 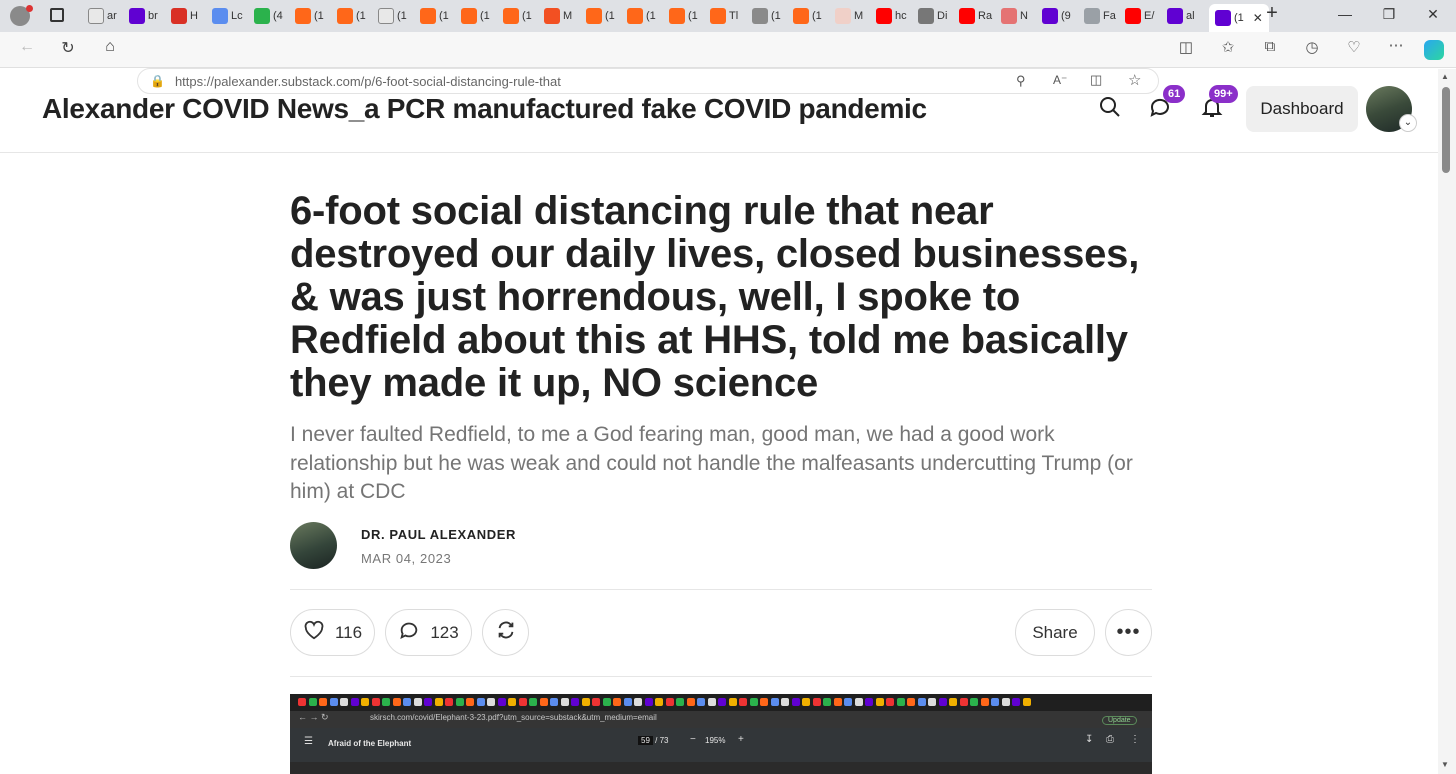 I want to click on browser-tab: br, so click(x=143, y=16).